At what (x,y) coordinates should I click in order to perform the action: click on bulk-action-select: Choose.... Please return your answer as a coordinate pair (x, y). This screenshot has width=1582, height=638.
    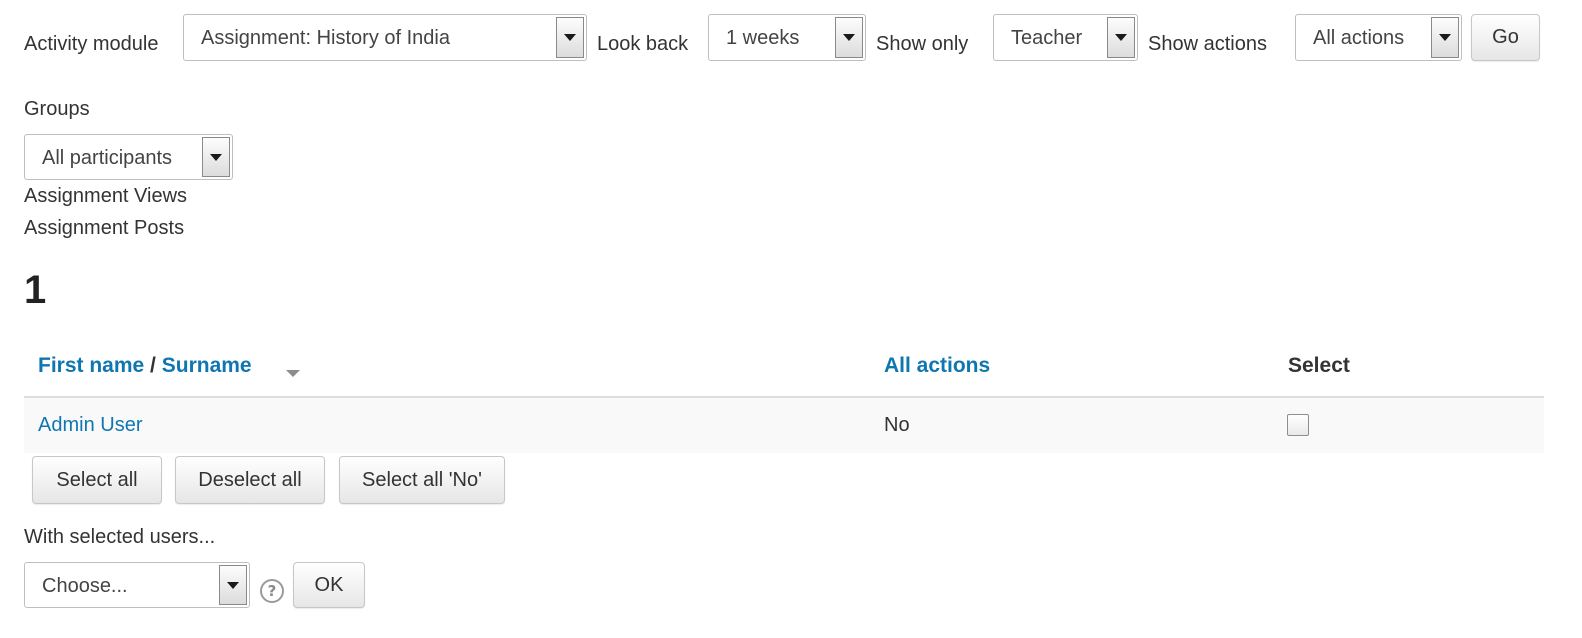
    Looking at the image, I should click on (137, 585).